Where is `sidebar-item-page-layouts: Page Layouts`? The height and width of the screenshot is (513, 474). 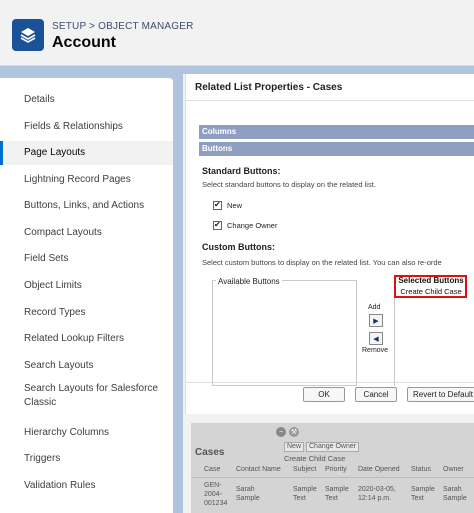 sidebar-item-page-layouts: Page Layouts is located at coordinates (86, 153).